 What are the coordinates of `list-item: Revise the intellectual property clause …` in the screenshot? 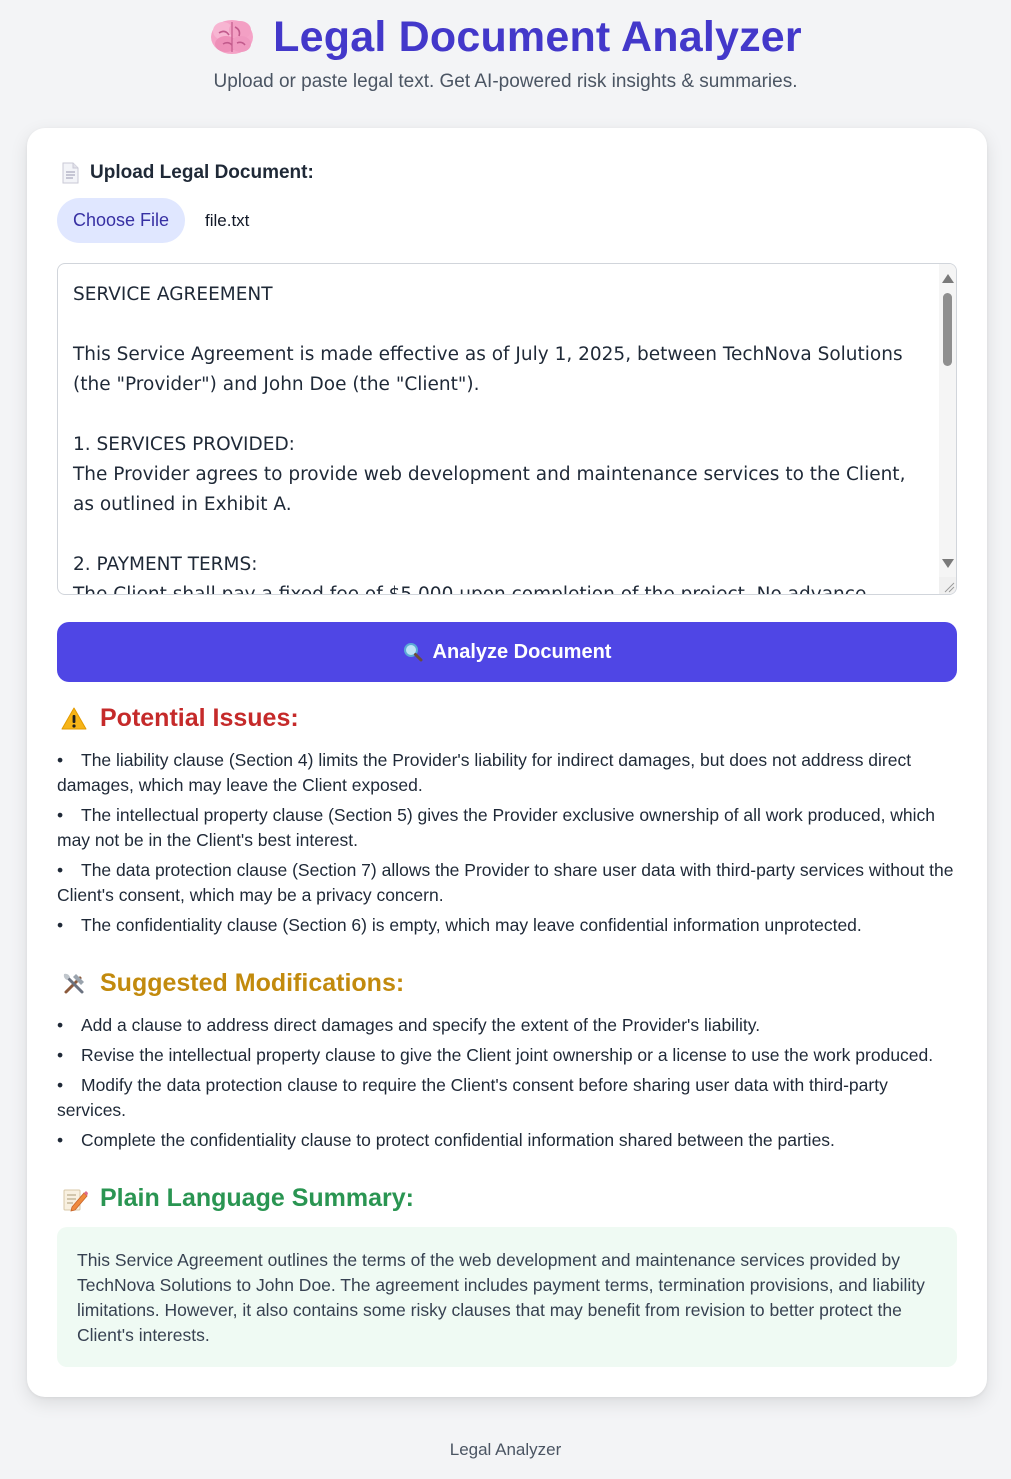 It's located at (507, 1055).